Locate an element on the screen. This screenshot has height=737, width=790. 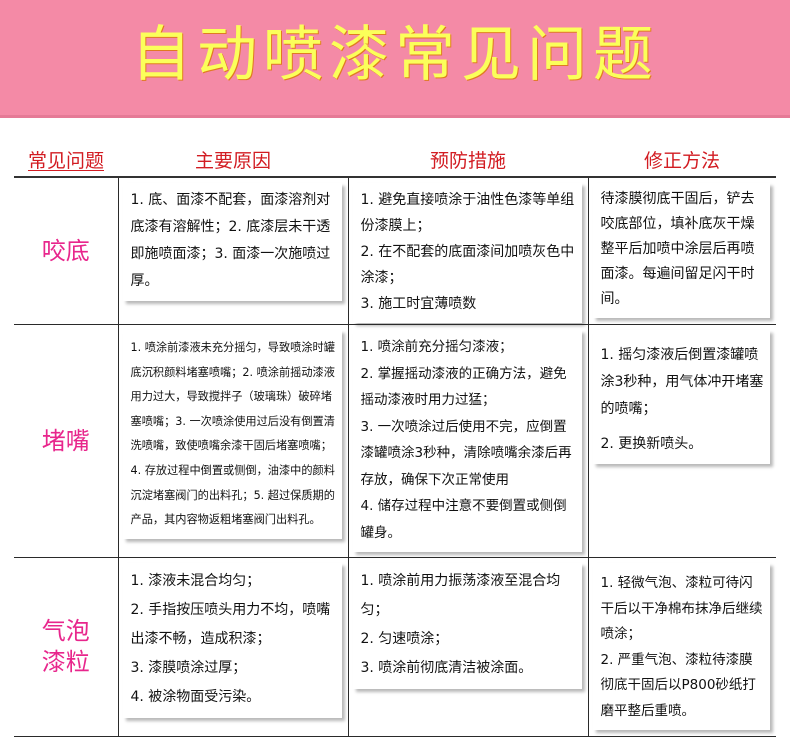
table-header-row: 常见问题 主要原因 预防措施 修正方法 is located at coordinates (395, 160).